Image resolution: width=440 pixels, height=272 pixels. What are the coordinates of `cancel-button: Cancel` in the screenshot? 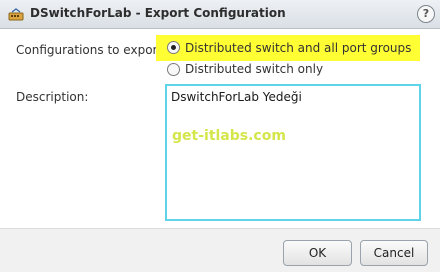 It's located at (394, 253).